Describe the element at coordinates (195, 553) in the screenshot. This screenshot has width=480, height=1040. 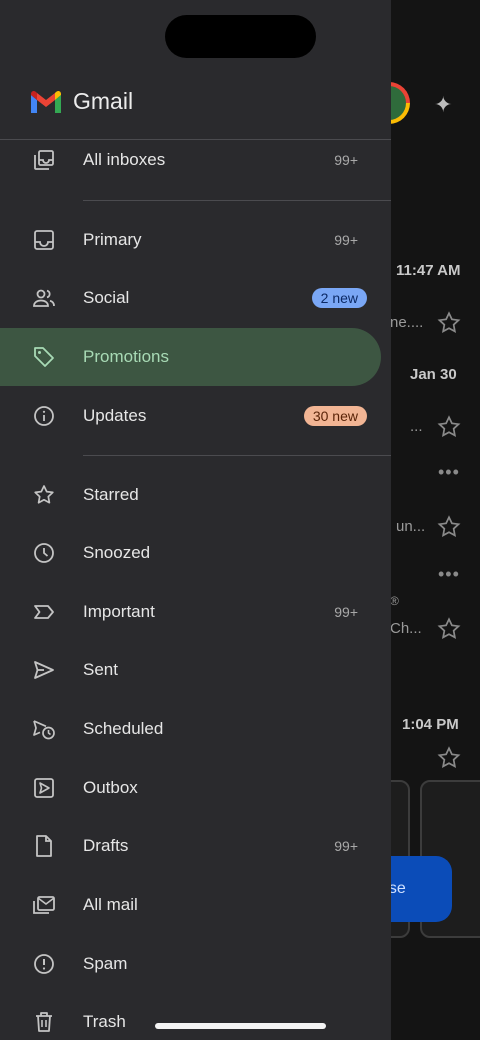
I see `drawer-item-snoozed: Snoozed` at that location.